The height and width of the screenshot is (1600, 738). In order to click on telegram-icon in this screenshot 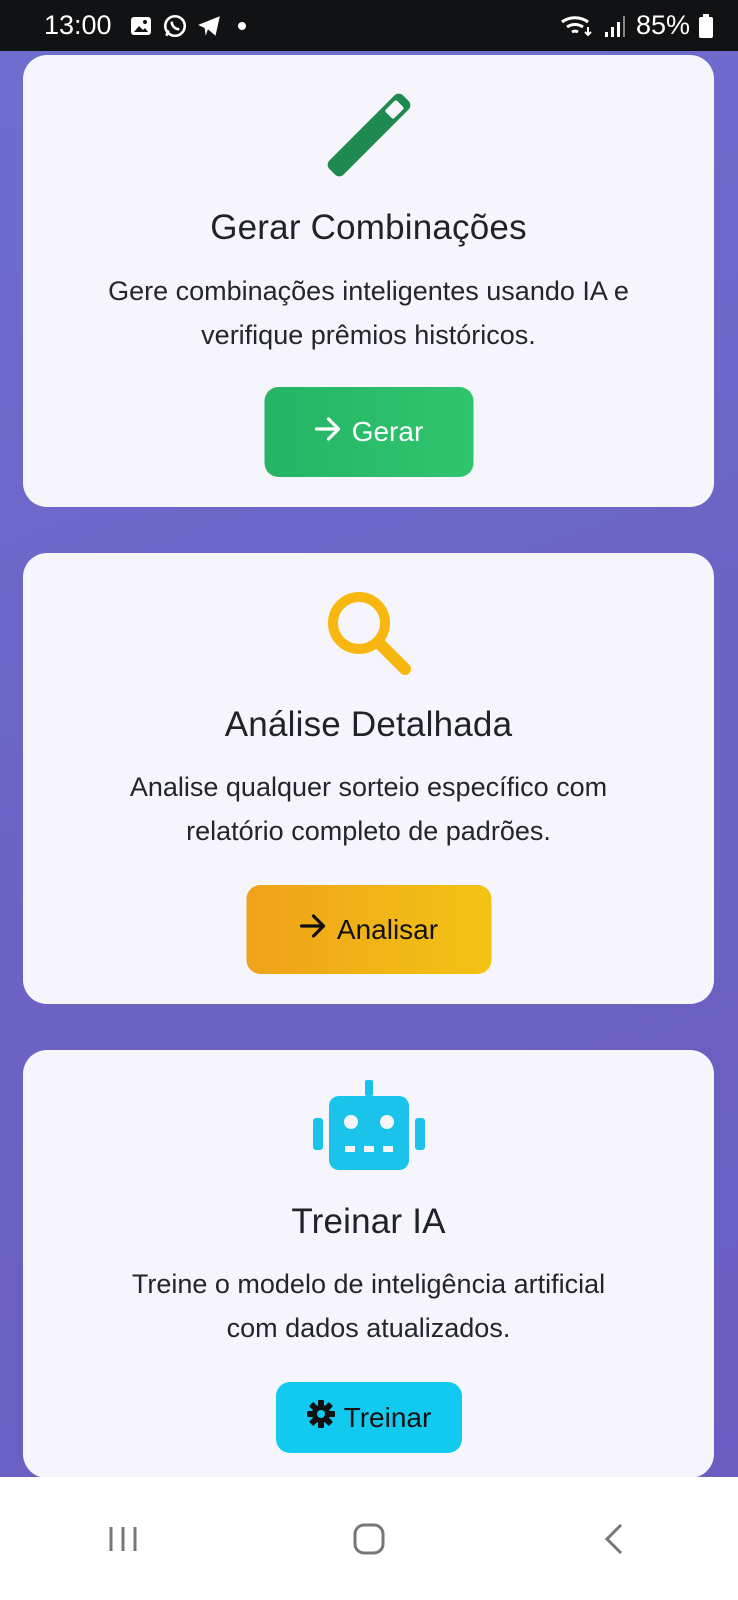, I will do `click(209, 26)`.